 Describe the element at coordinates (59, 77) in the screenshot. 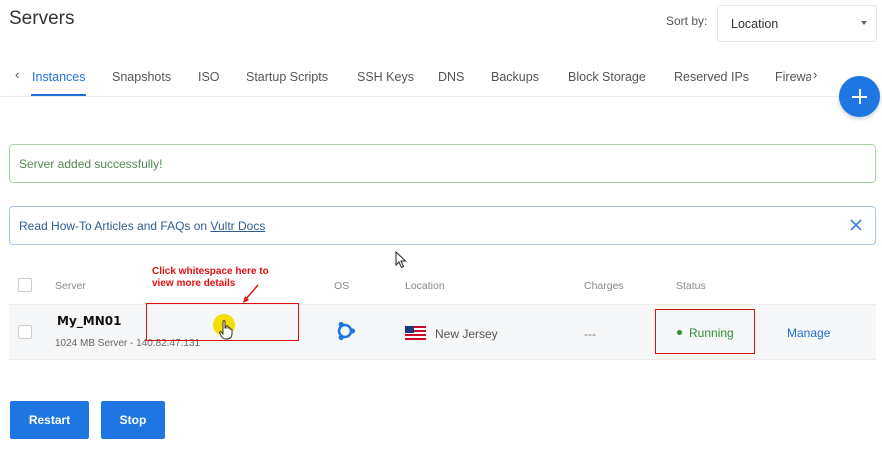

I see `tab-instances: Instances` at that location.